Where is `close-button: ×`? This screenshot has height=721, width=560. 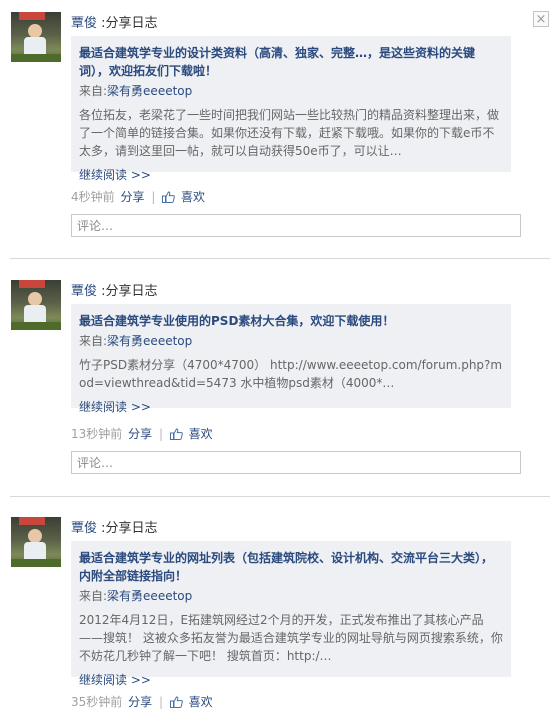
close-button: × is located at coordinates (541, 19).